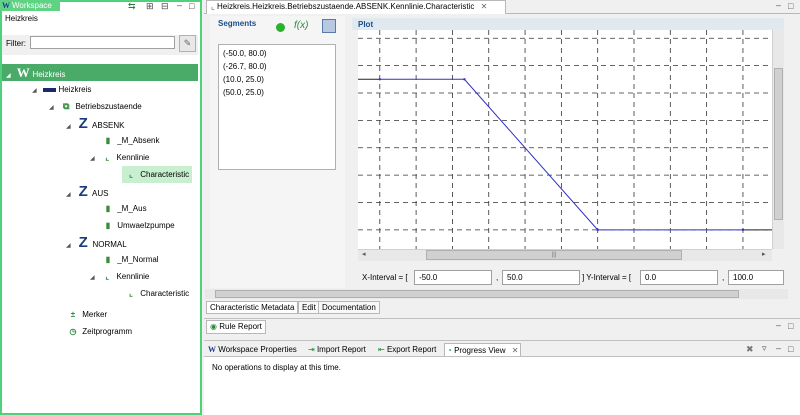  Describe the element at coordinates (679, 277) in the screenshot. I see `y-interval-min-field: 0.0` at that location.